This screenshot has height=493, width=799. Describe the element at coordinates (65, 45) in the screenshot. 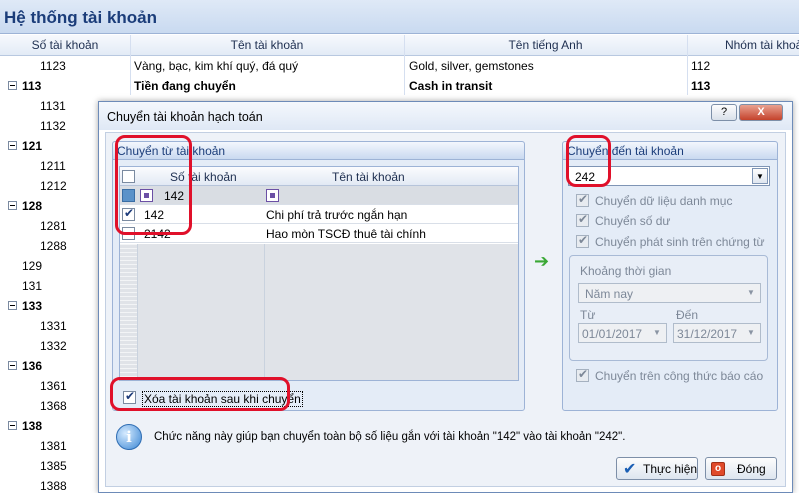

I see `col-header-code: Số tài khoản` at that location.